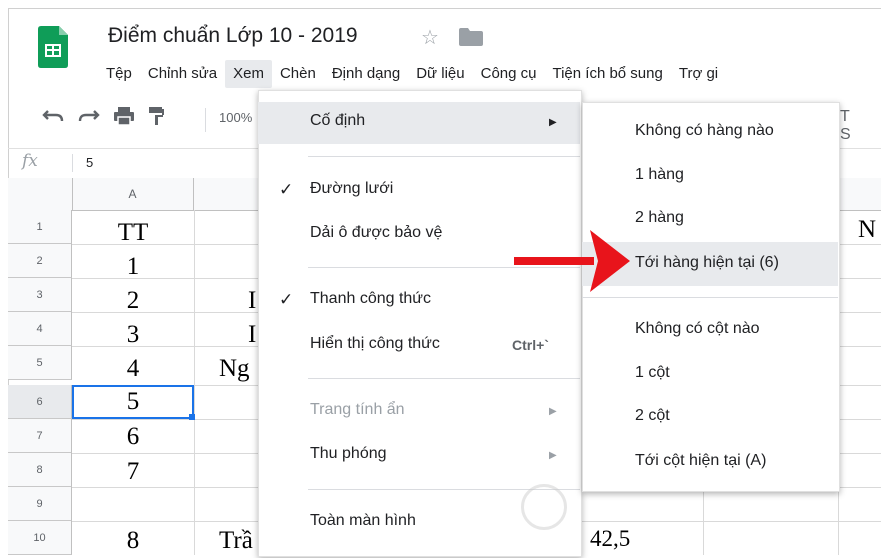  Describe the element at coordinates (707, 263) in the screenshot. I see `freeze-to-current-row: Tới hàng hiện tại (6)` at that location.